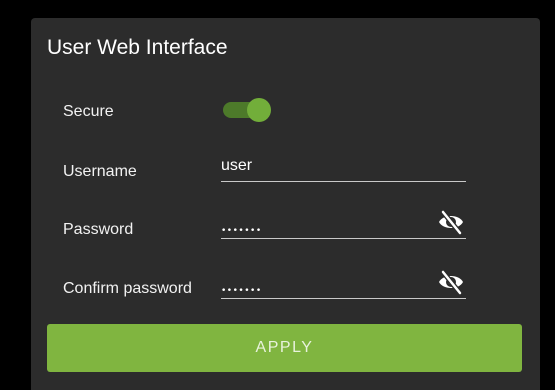 The height and width of the screenshot is (390, 555). Describe the element at coordinates (88, 111) in the screenshot. I see `secure-label: Secure` at that location.